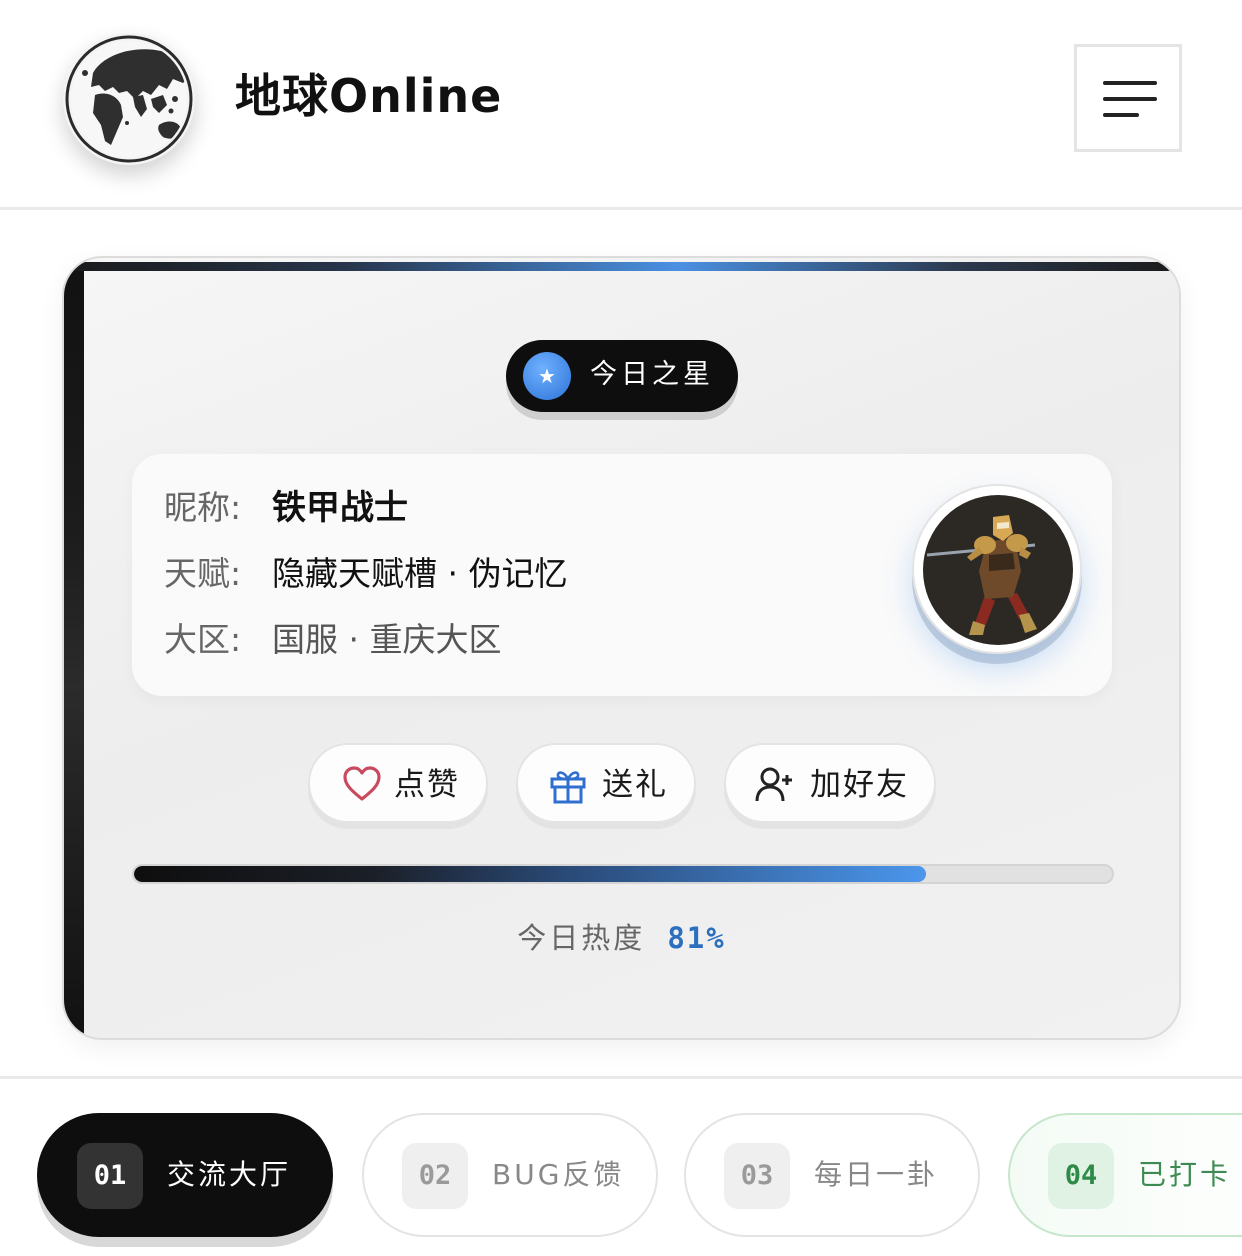  What do you see at coordinates (635, 785) in the screenshot?
I see `gift-label: 送礼` at bounding box center [635, 785].